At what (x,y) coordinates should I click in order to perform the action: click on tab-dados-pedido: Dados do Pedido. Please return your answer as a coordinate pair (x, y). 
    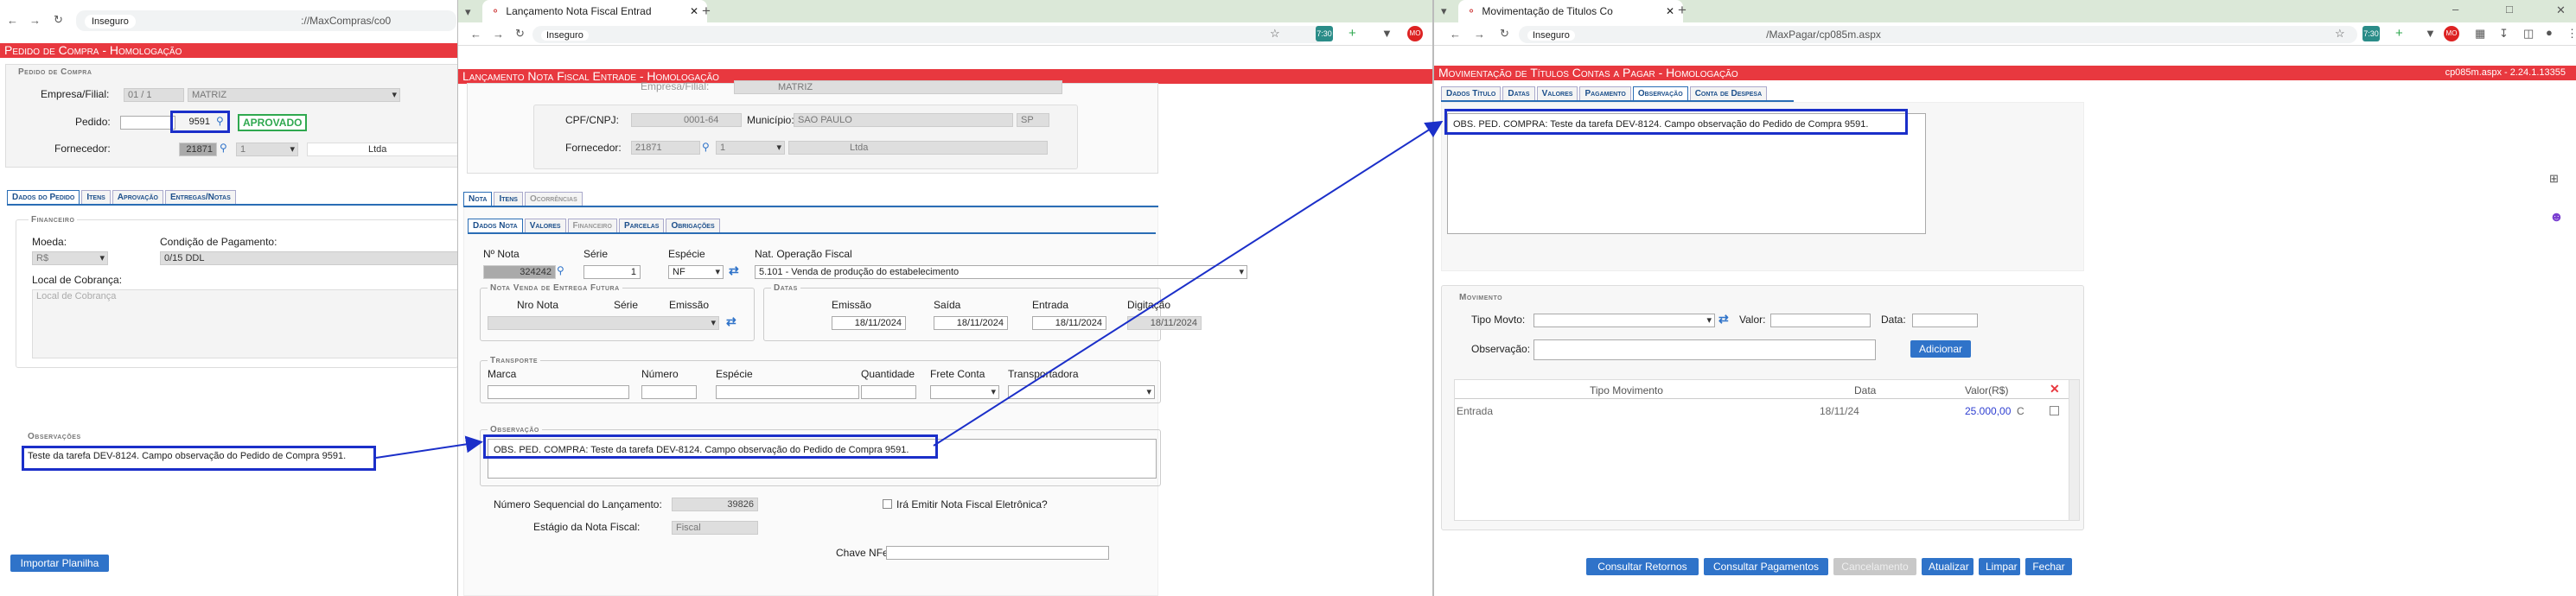
    Looking at the image, I should click on (43, 197).